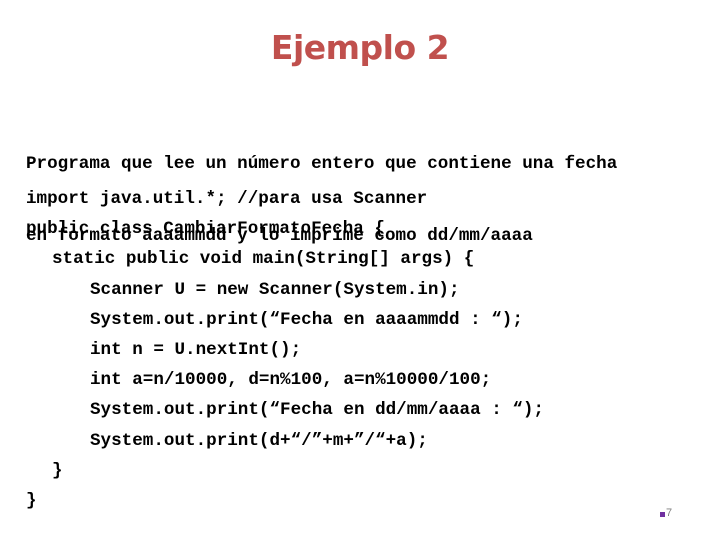  I want to click on code-line-close-class: }, so click(31, 501).